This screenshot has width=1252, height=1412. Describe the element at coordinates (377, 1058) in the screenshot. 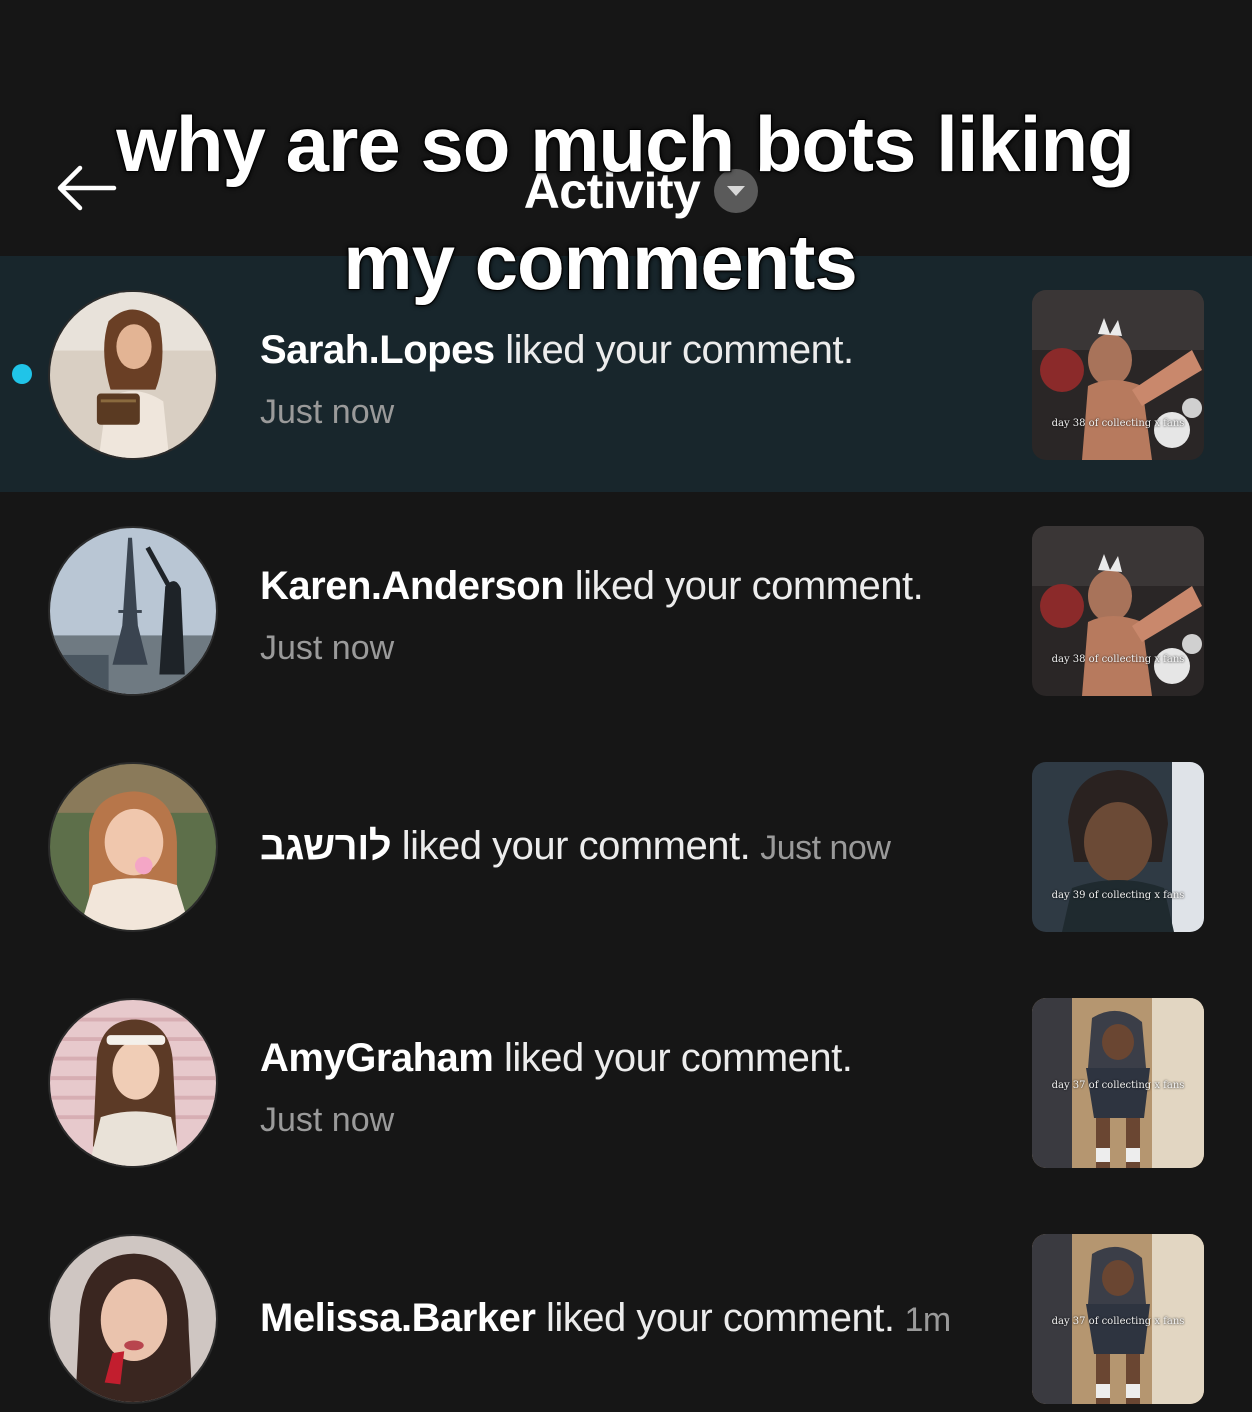

I see `username-link: AmyGraham` at that location.